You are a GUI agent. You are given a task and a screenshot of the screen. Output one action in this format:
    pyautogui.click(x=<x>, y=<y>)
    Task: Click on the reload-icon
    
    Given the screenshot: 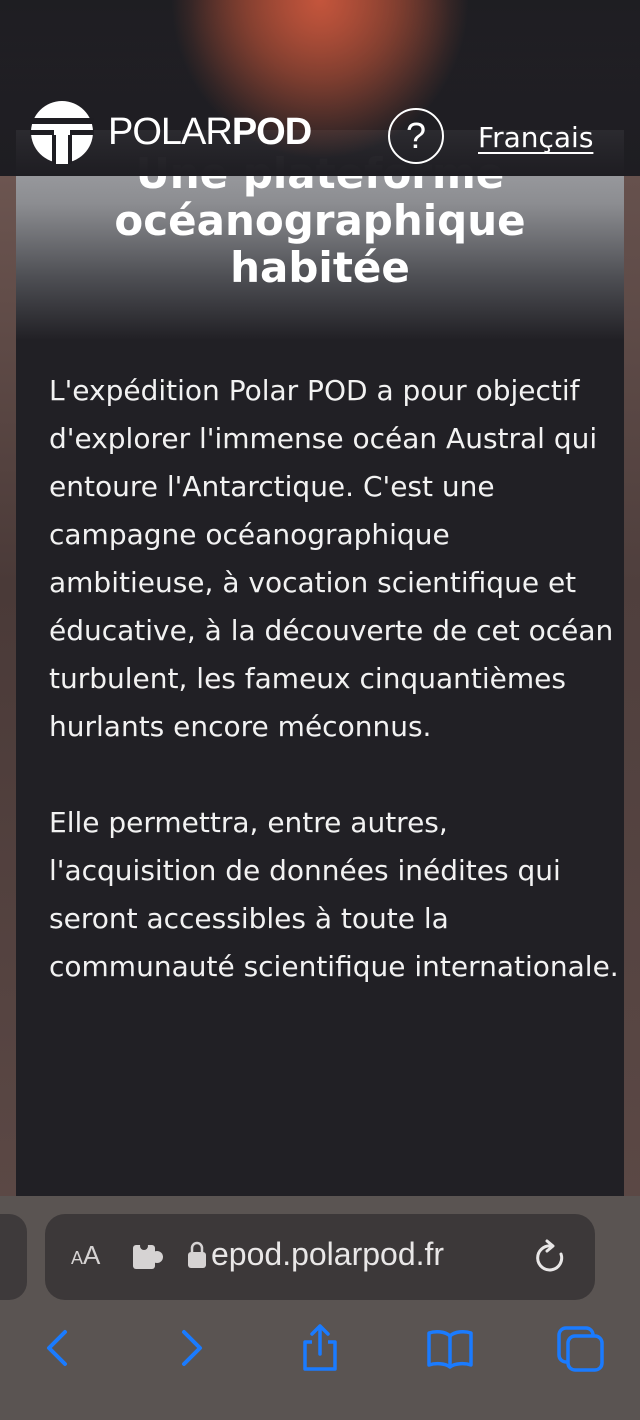 What is the action you would take?
    pyautogui.click(x=551, y=1257)
    